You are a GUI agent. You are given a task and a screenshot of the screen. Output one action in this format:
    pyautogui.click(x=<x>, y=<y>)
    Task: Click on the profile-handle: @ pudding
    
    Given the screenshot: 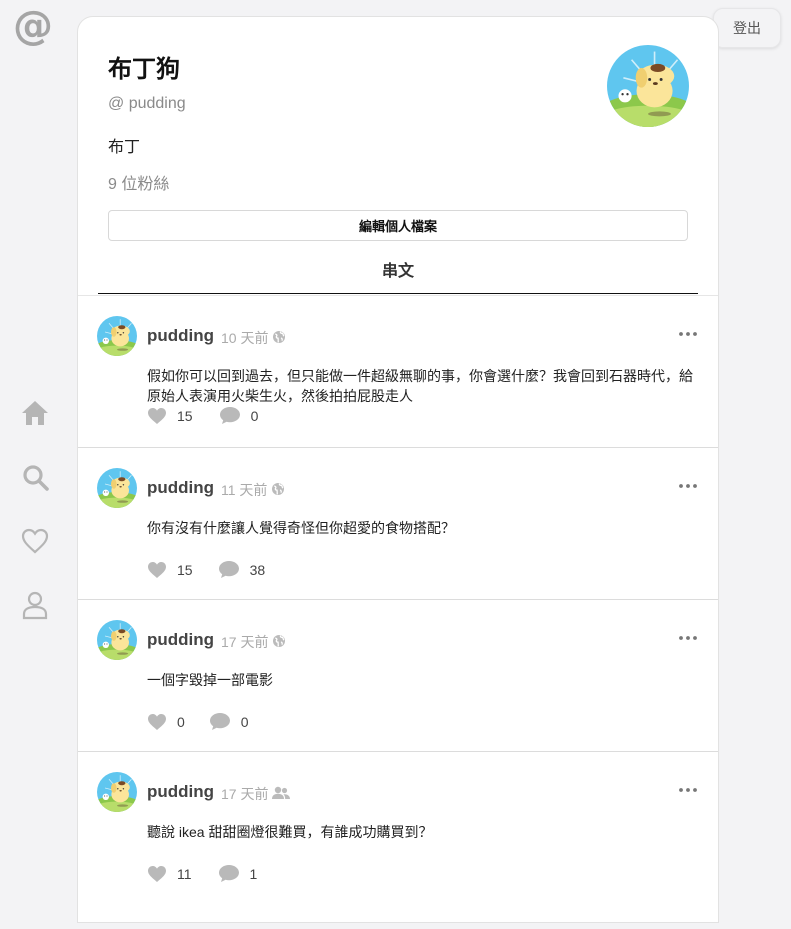 What is the action you would take?
    pyautogui.click(x=147, y=103)
    